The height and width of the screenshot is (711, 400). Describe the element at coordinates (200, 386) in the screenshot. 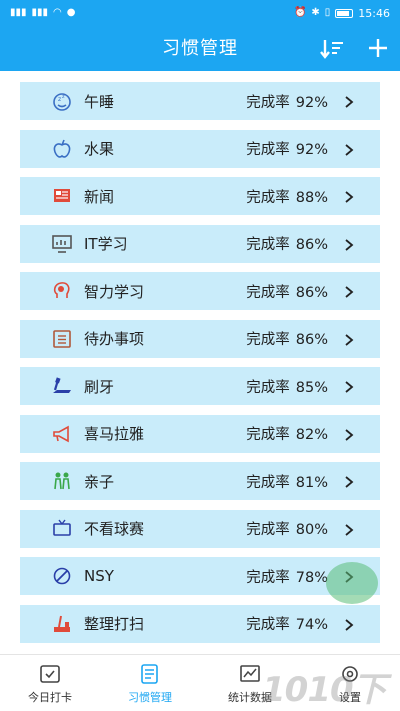

I see `habit-row: 刷牙 完成率 85%` at that location.